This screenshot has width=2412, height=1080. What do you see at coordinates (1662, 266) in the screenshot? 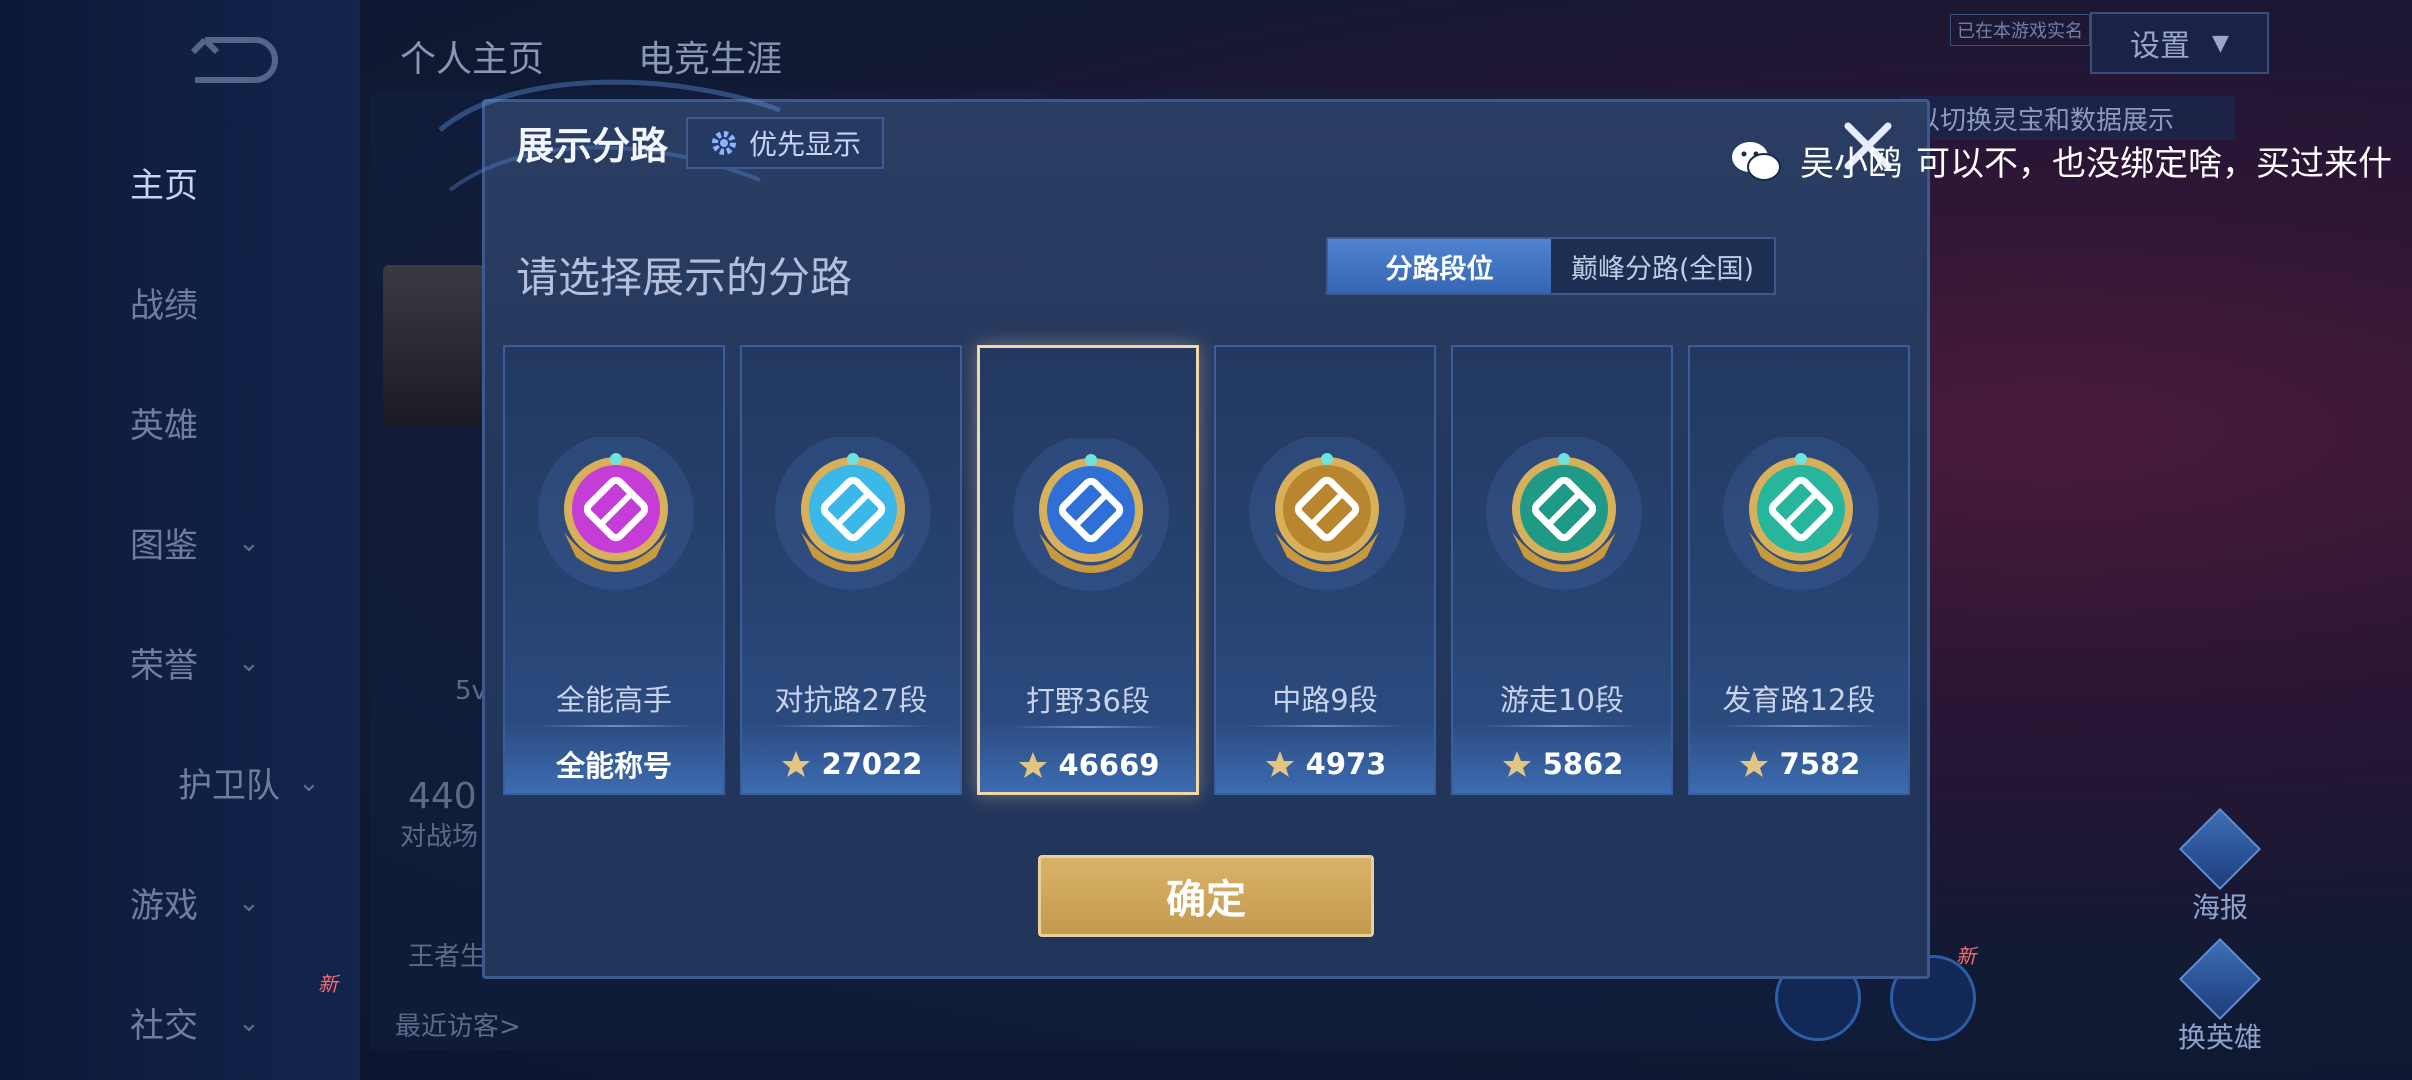
I see `tab-peak-lane-national: 巅峰分路(全国)` at bounding box center [1662, 266].